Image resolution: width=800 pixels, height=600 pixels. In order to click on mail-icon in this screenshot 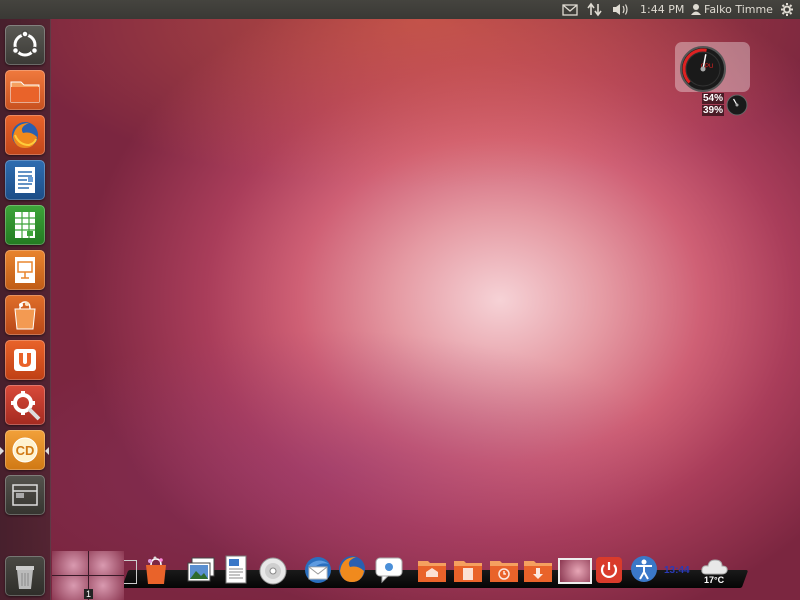, I will do `click(570, 9)`.